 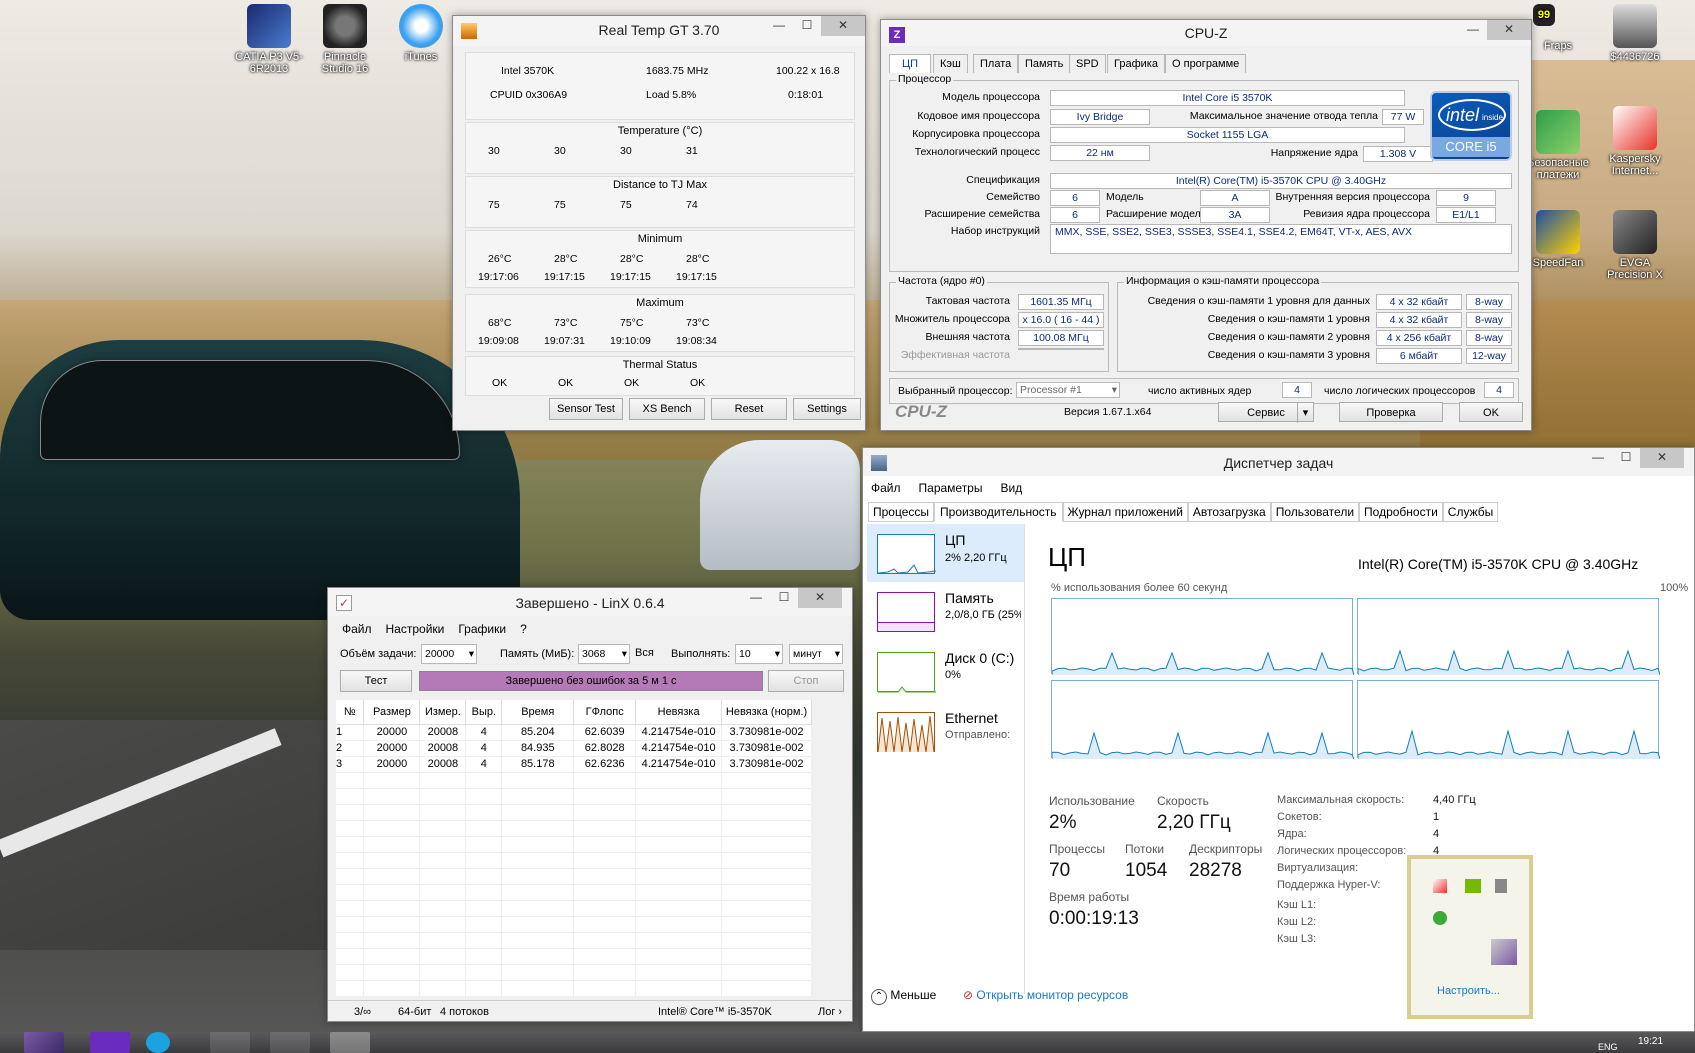 What do you see at coordinates (230, 1042) in the screenshot?
I see `taskbar-app` at bounding box center [230, 1042].